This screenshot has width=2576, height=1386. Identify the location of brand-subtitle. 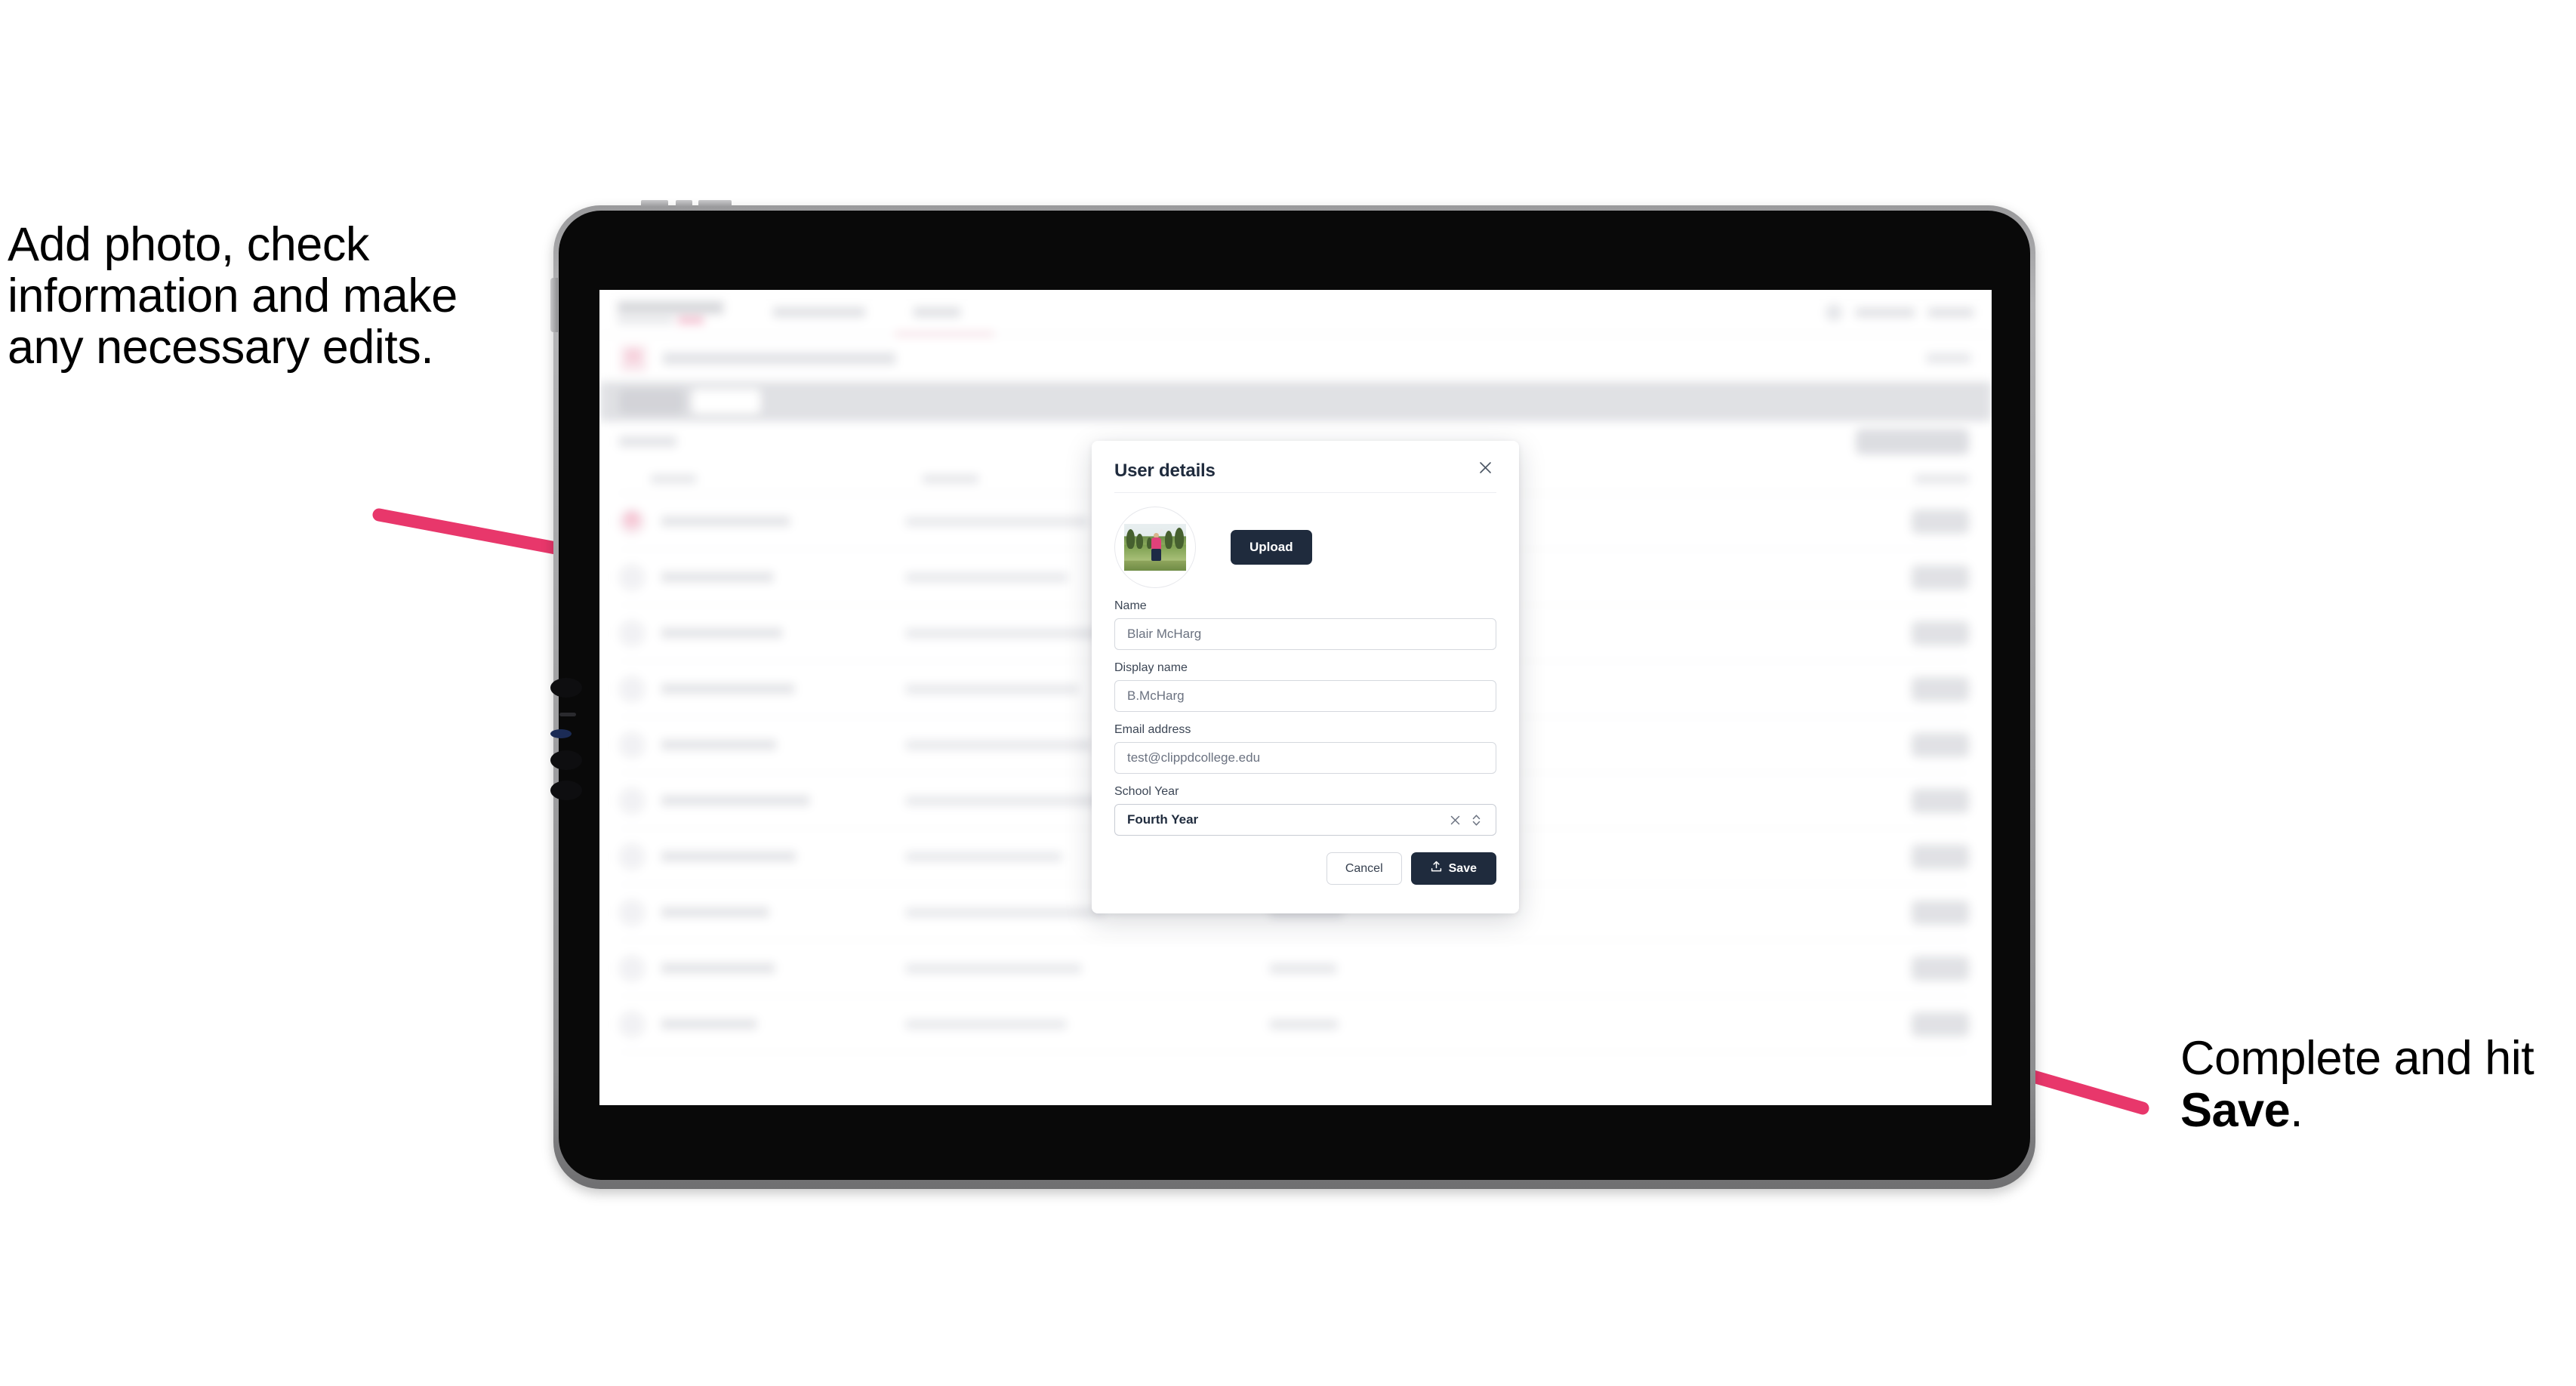
(674, 320).